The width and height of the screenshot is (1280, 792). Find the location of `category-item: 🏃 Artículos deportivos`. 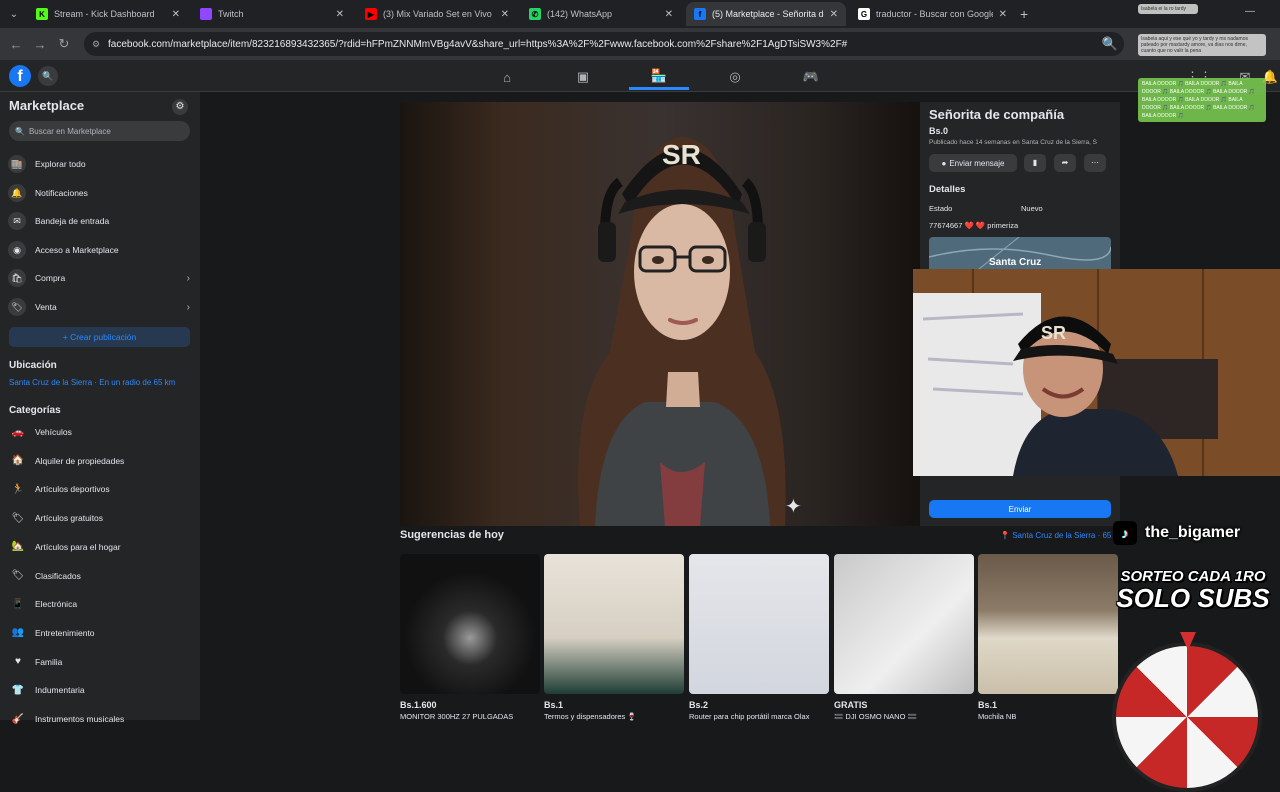

category-item: 🏃 Artículos deportivos is located at coordinates (100, 489).